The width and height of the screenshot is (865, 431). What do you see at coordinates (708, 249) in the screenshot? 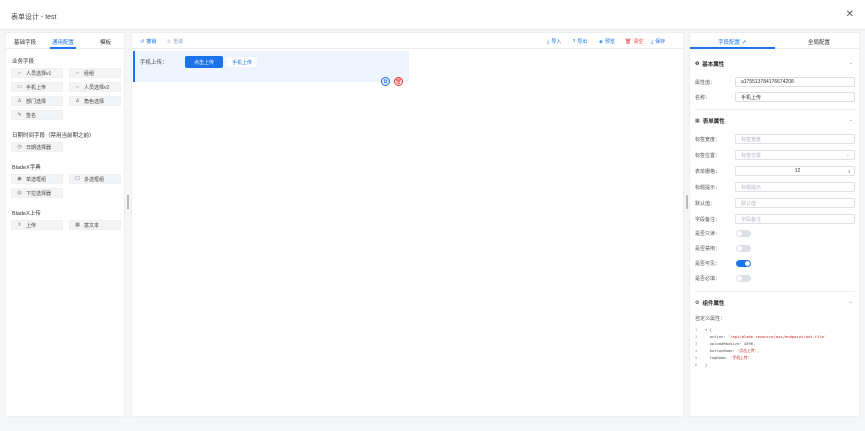
I see `property-label: 是否禁用：` at bounding box center [708, 249].